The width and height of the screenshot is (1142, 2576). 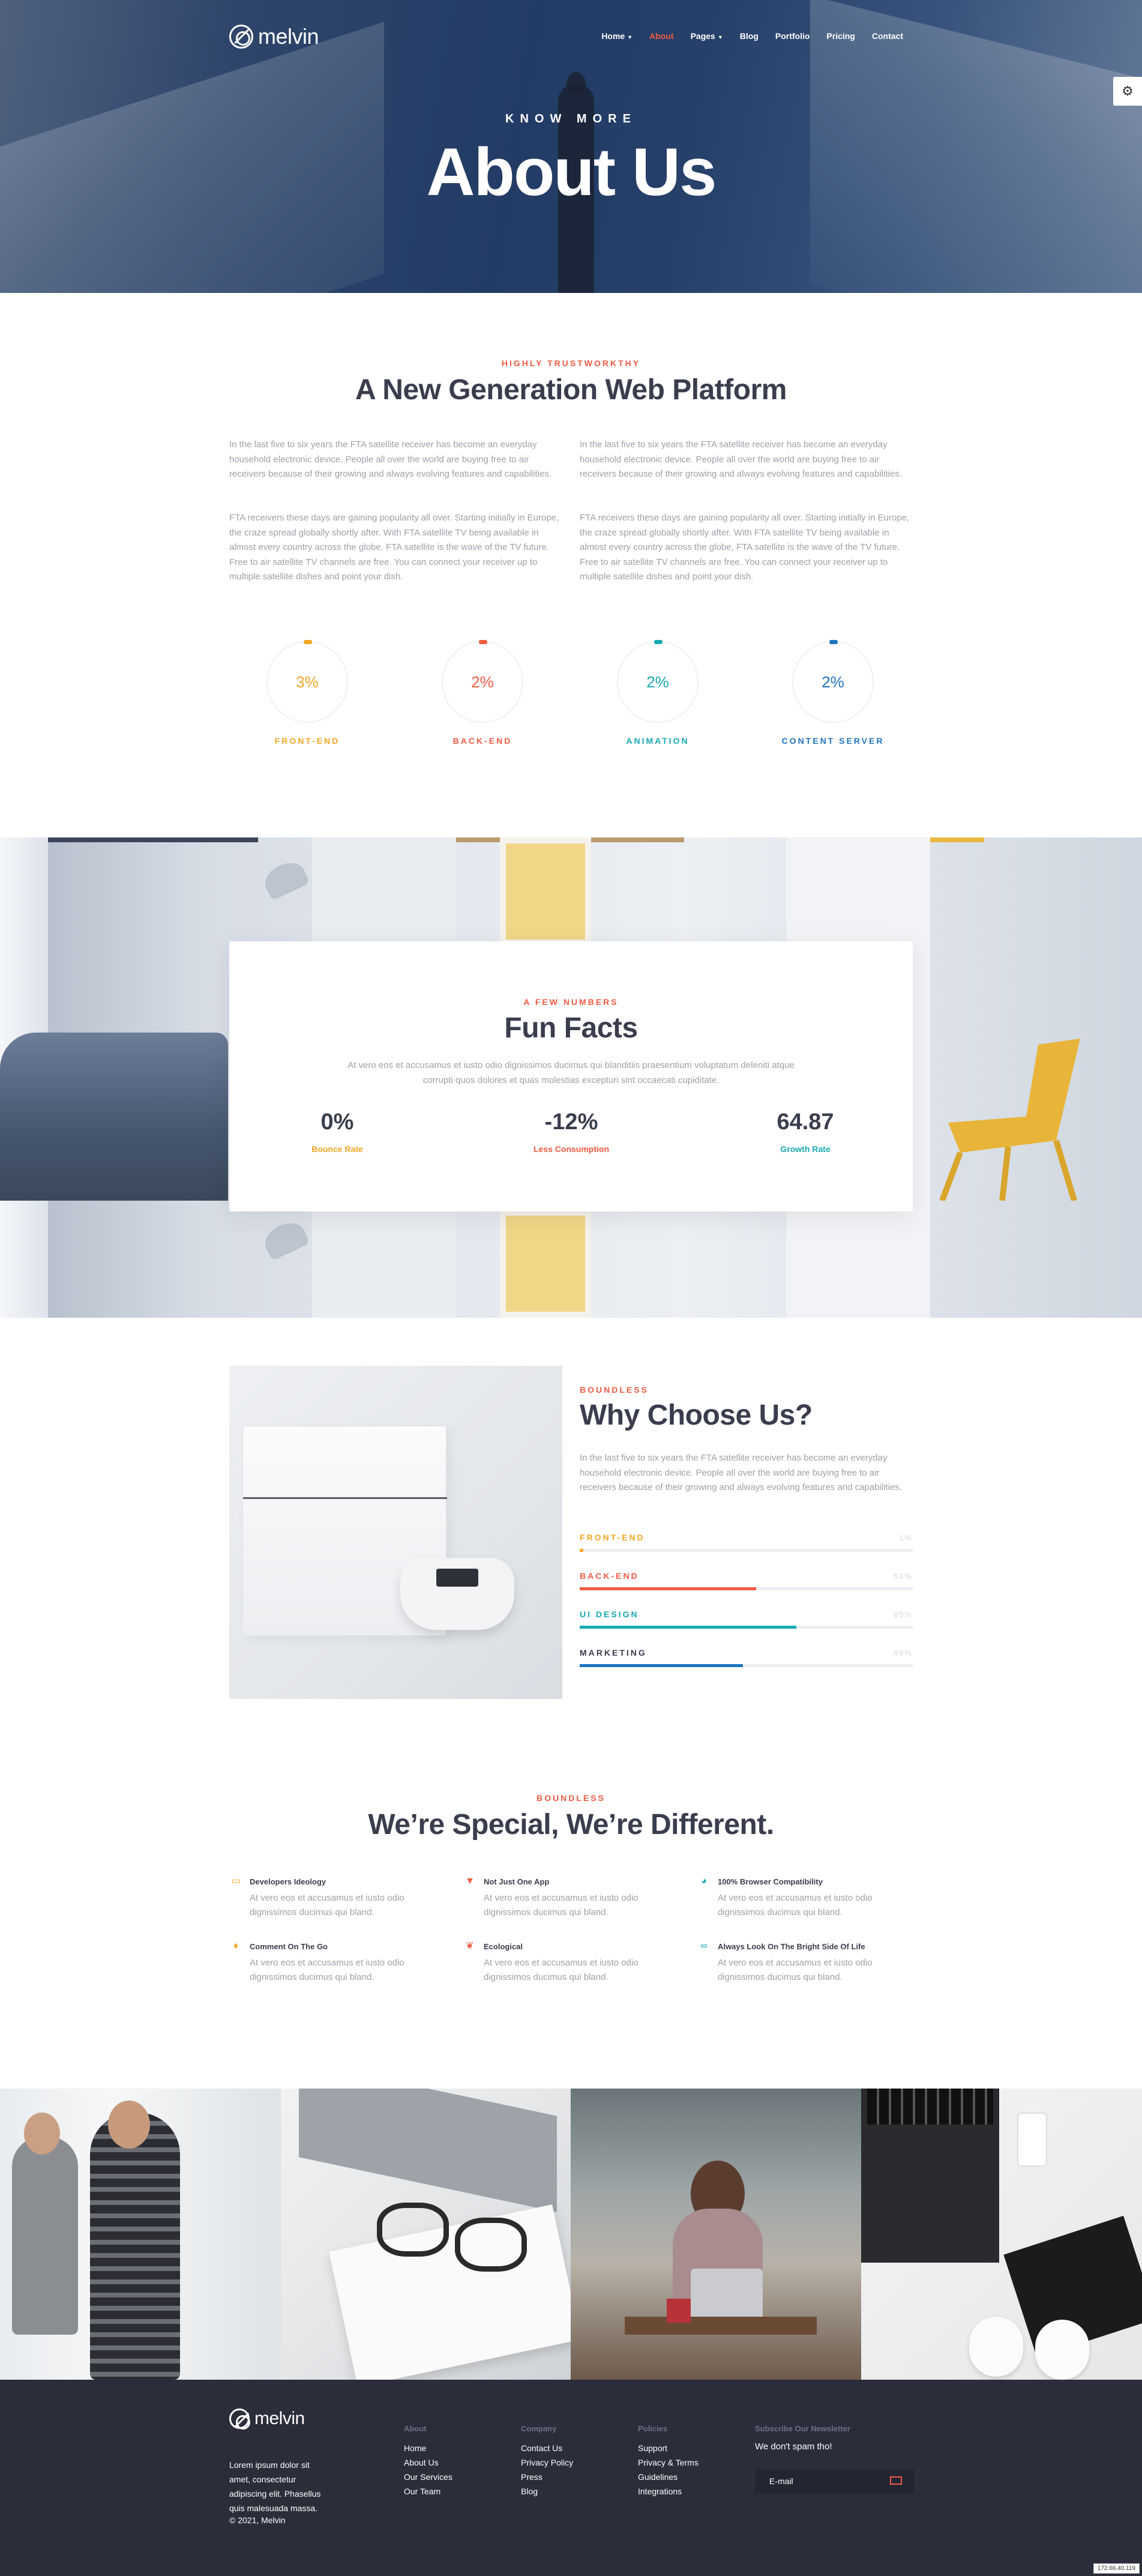 What do you see at coordinates (652, 2448) in the screenshot?
I see `footer-link-support: Support` at bounding box center [652, 2448].